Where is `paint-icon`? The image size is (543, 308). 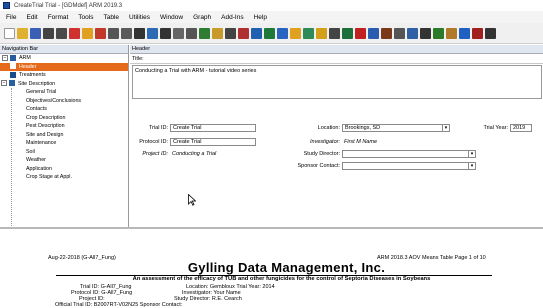
paint-icon is located at coordinates (451, 33).